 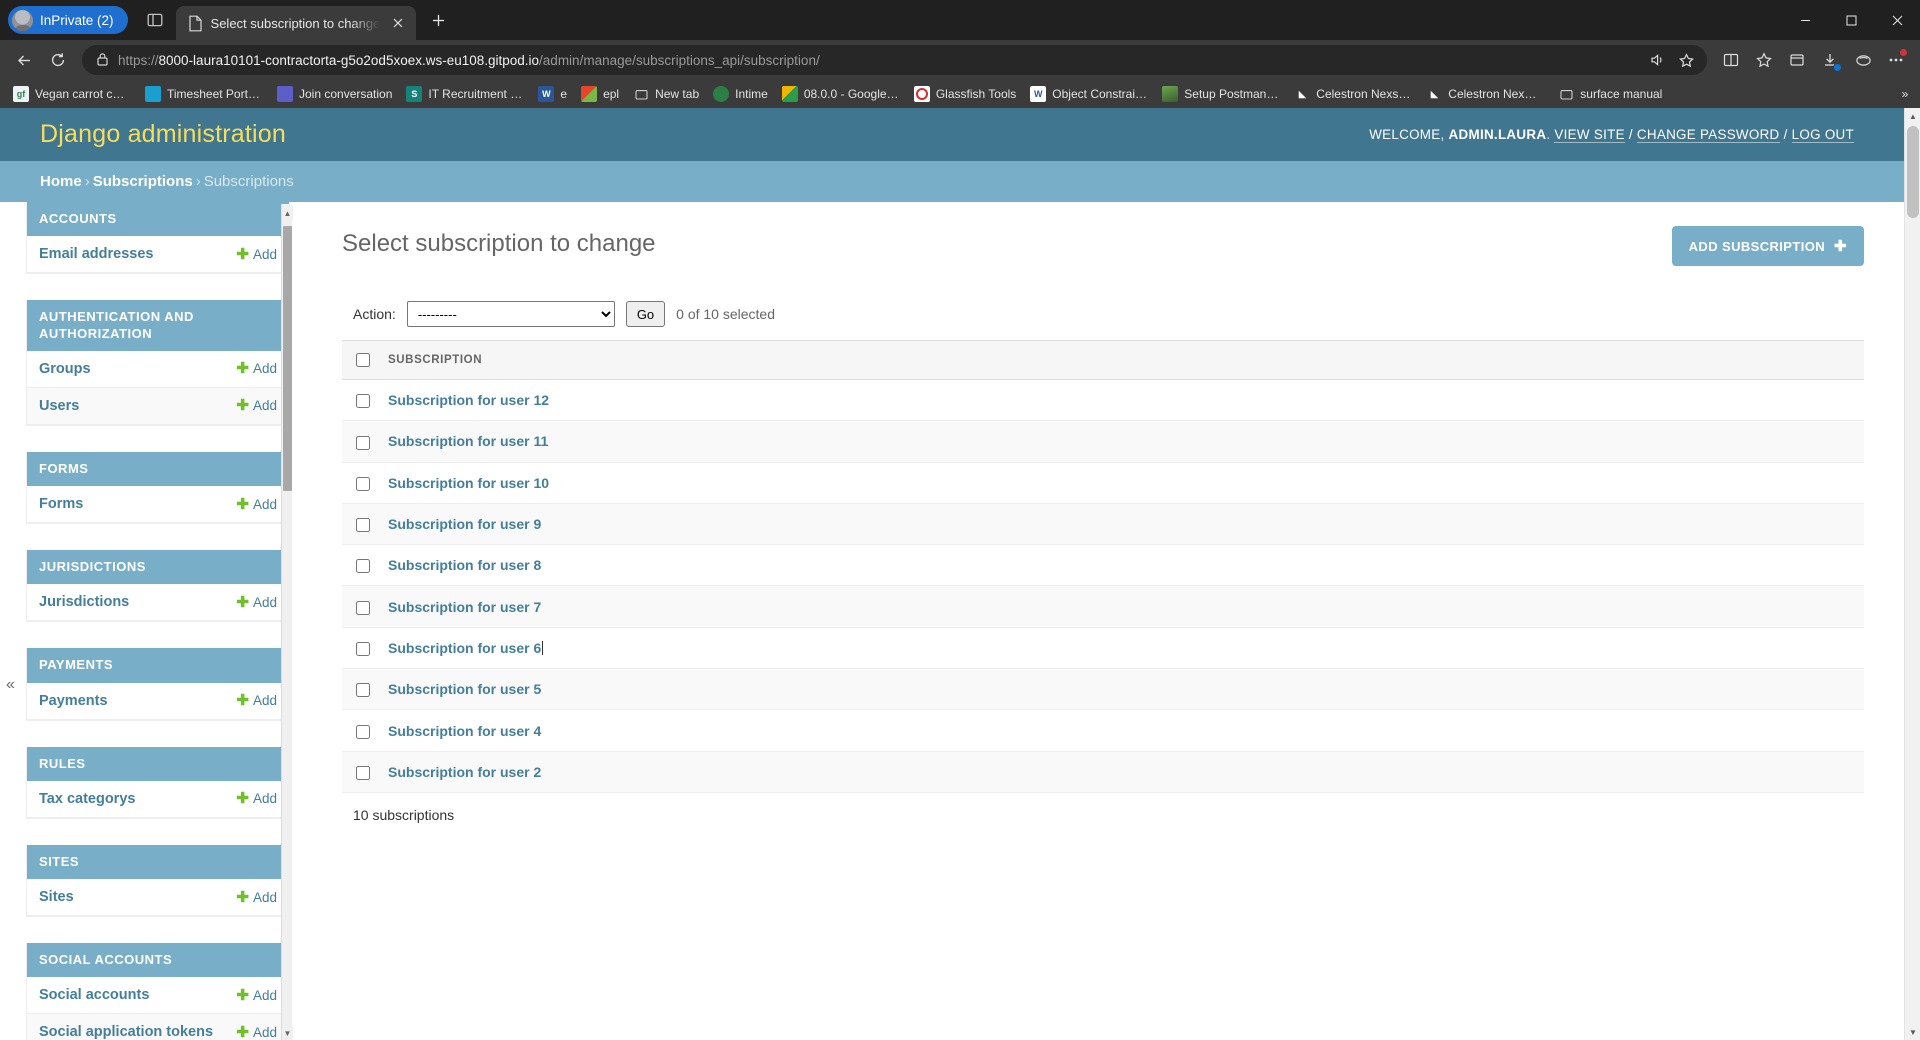 I want to click on column-header-subscription: SUBSCRIPTION, so click(x=1121, y=360).